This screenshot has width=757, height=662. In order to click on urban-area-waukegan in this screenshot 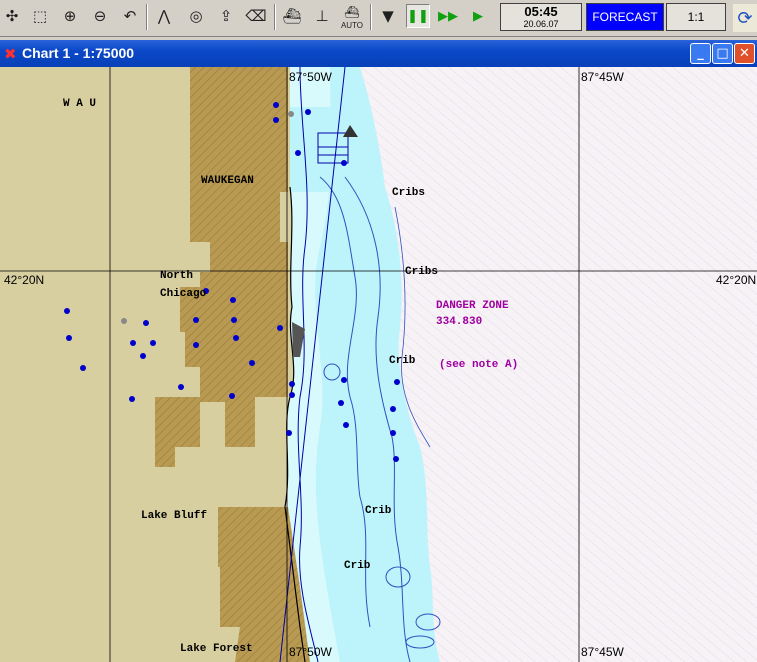, I will do `click(239, 167)`.